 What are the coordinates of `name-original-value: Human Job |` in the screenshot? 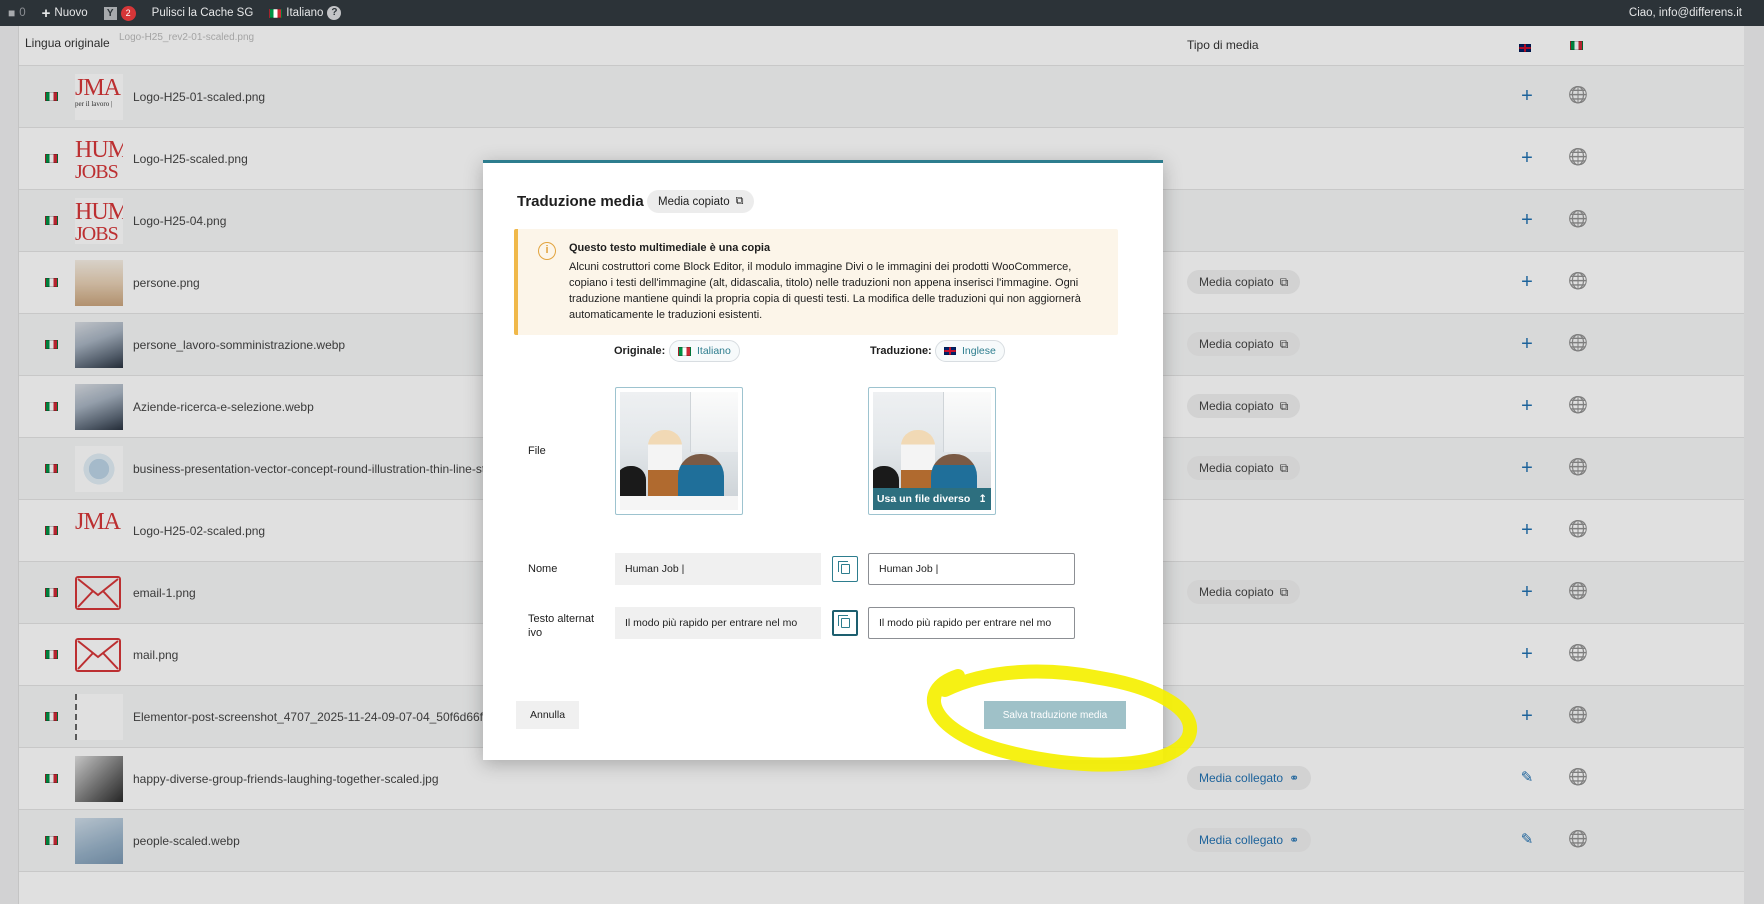 It's located at (718, 569).